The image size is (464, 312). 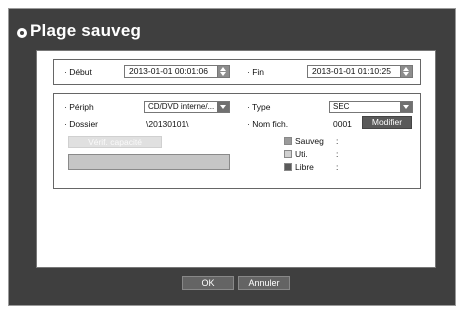 I want to click on legend-backup-label: Sauveg, so click(x=309, y=141).